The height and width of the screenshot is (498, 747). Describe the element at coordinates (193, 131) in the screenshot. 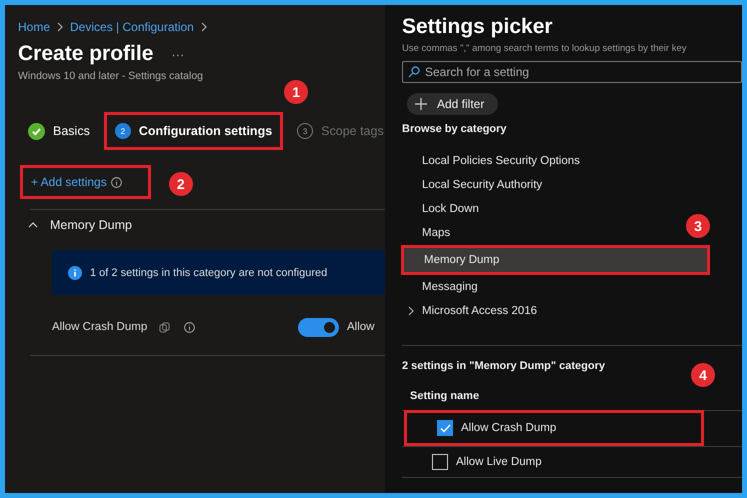

I see `wizard-tab: 2 Configuration settings` at that location.